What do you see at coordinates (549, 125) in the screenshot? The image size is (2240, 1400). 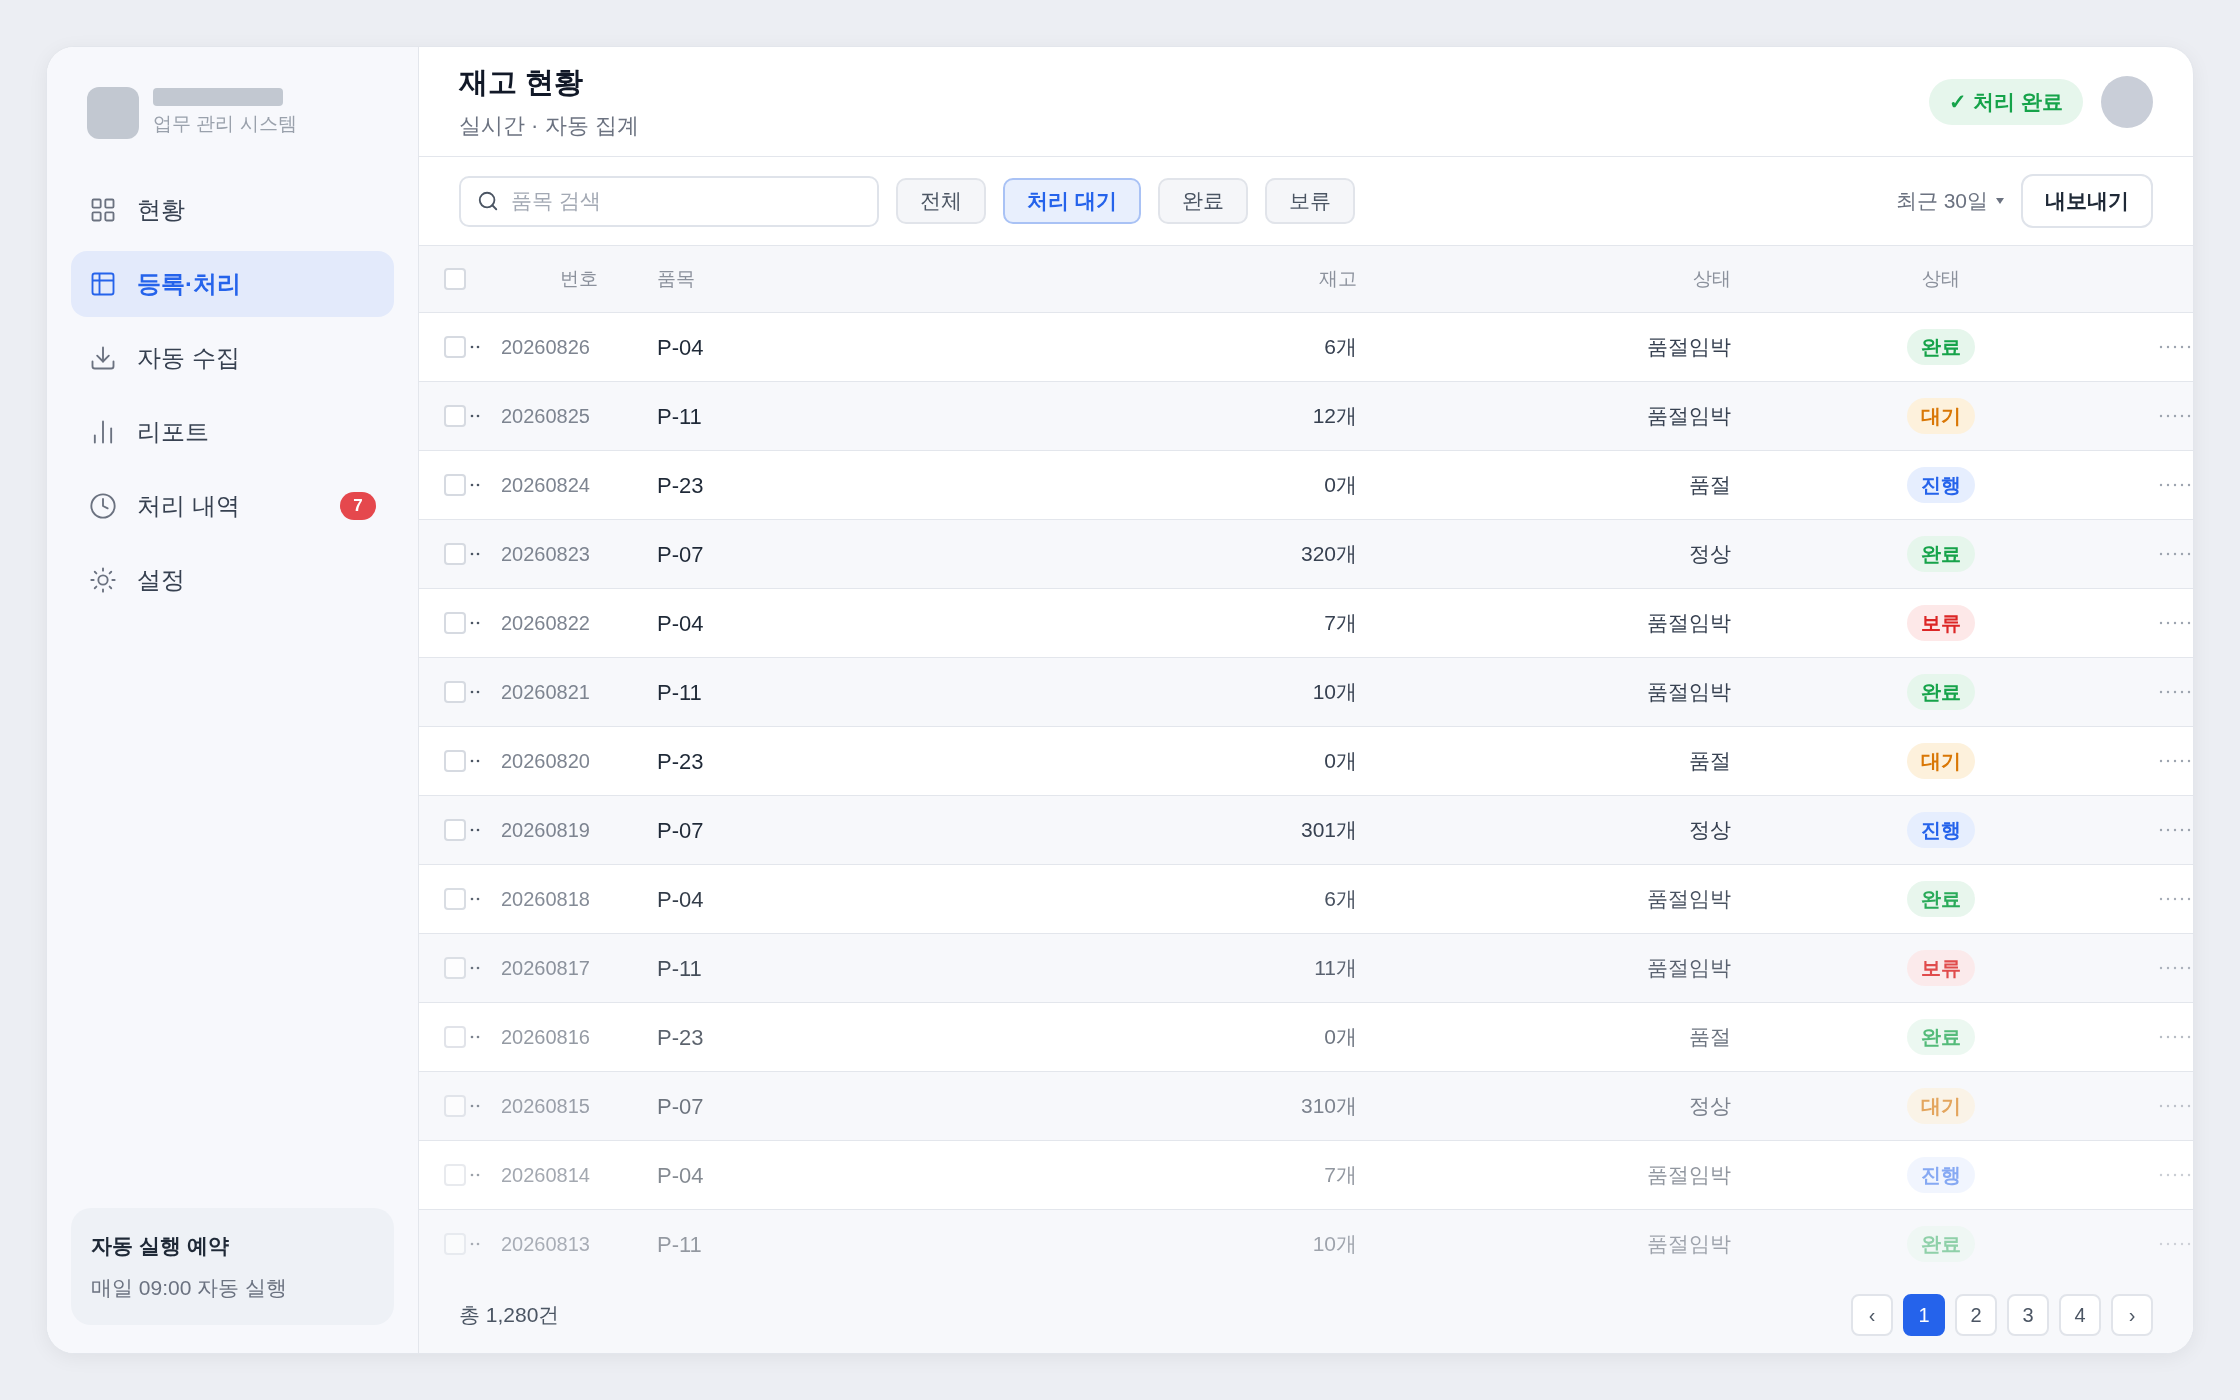 I see `page-subtitle: 실시간 · 자동 집계` at bounding box center [549, 125].